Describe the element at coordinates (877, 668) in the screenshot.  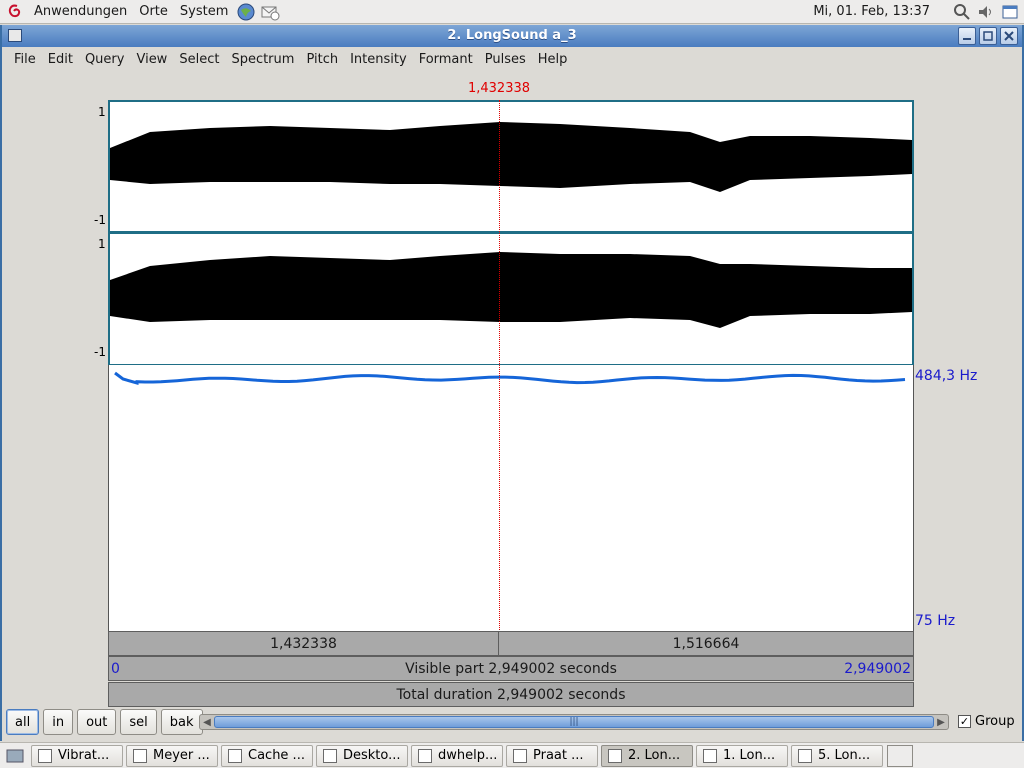
I see `visible-end-label: 2,949002` at that location.